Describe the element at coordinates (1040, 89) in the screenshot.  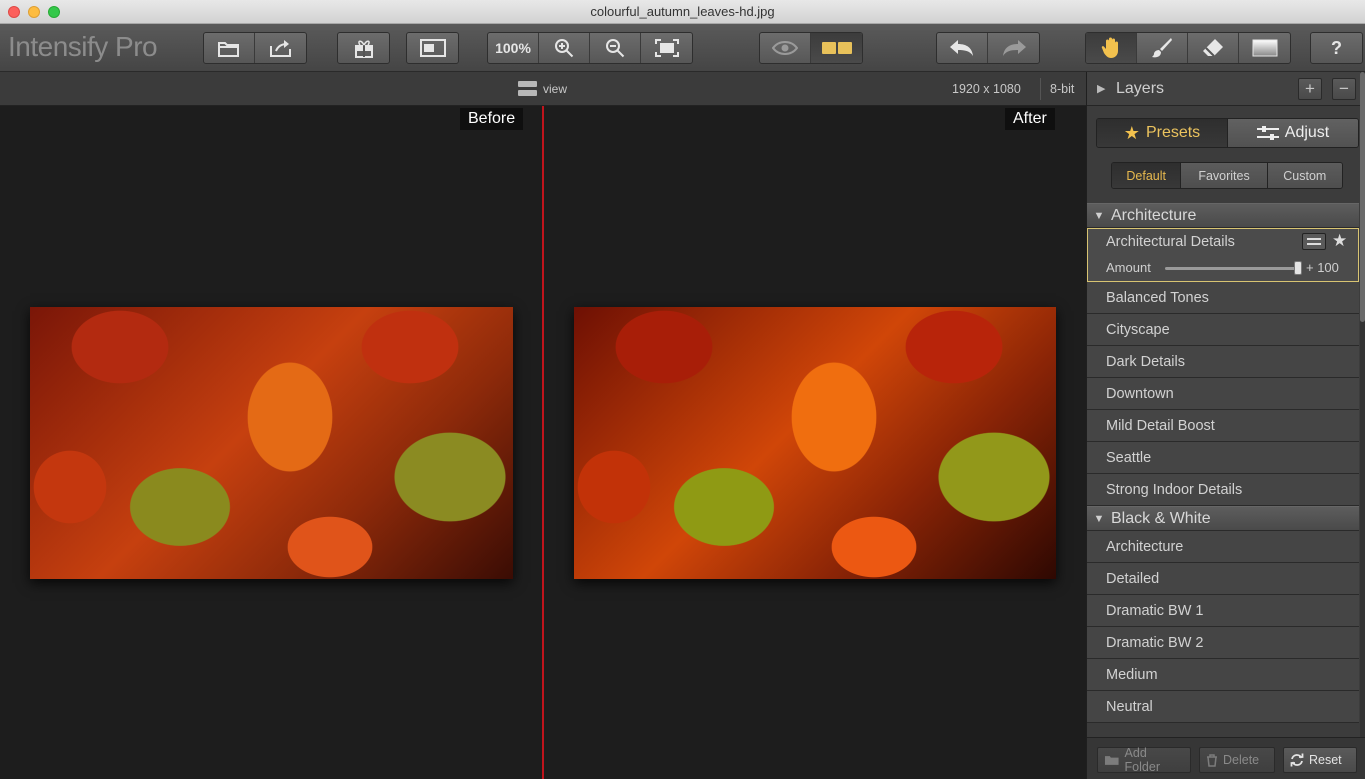
I see `info-separator` at that location.